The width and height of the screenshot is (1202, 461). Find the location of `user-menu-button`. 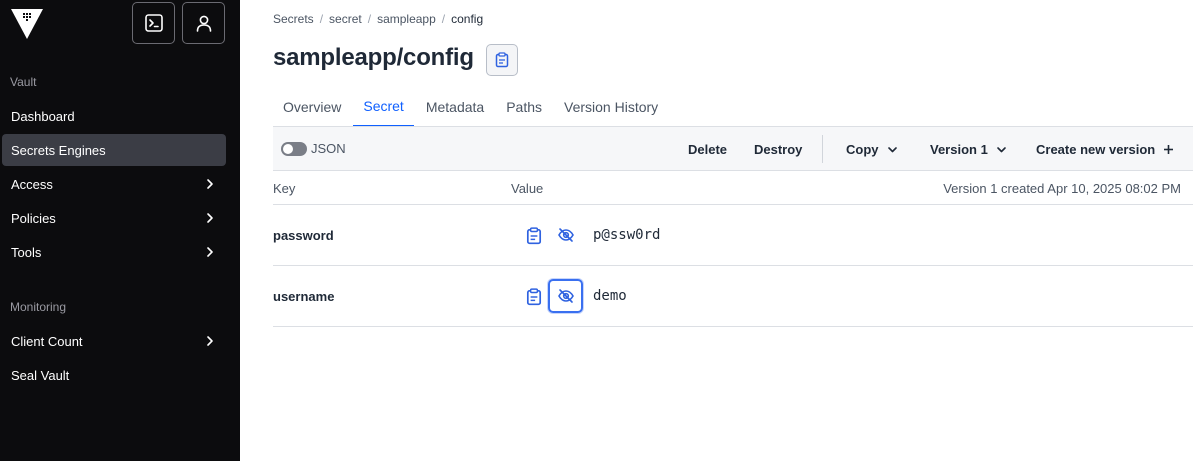

user-menu-button is located at coordinates (203, 23).